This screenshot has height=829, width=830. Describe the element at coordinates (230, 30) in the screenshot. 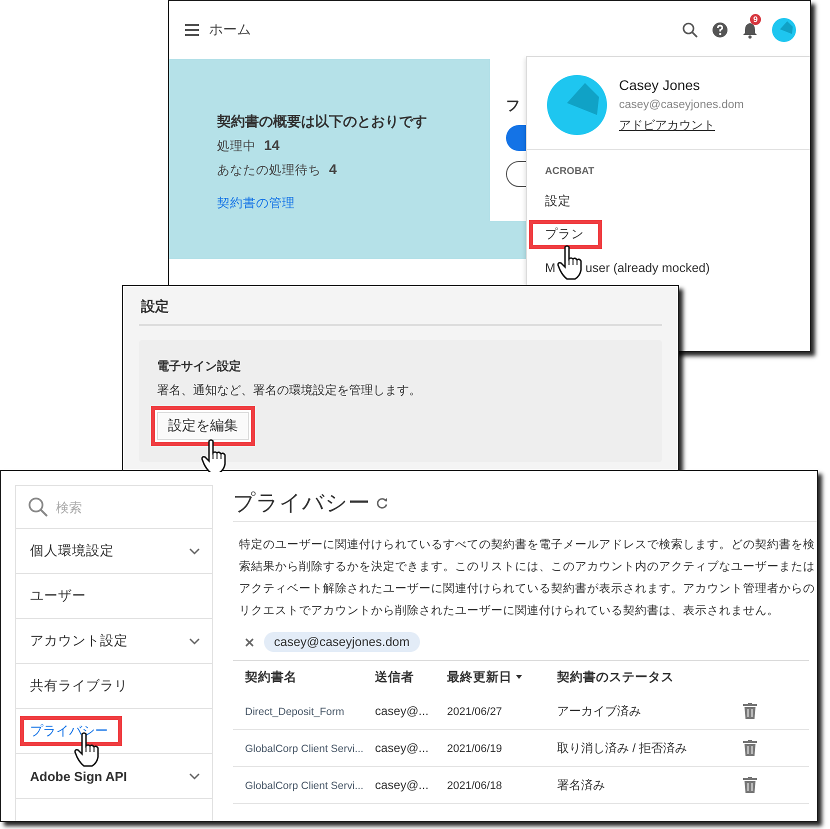

I see `page-title: ホーム` at that location.